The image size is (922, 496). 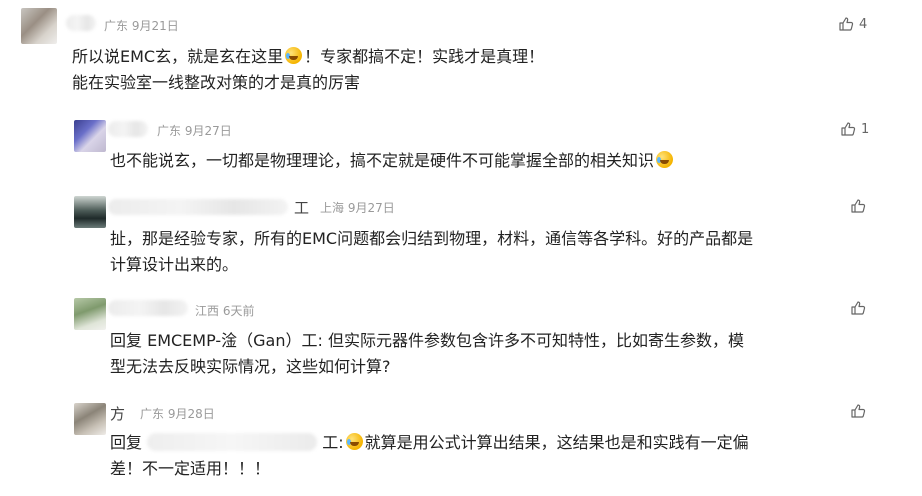 I want to click on comment-text: 所以说EMC玄，就是玄在这里 ！专家都搞不定！实践才是真理！, so click(x=308, y=57).